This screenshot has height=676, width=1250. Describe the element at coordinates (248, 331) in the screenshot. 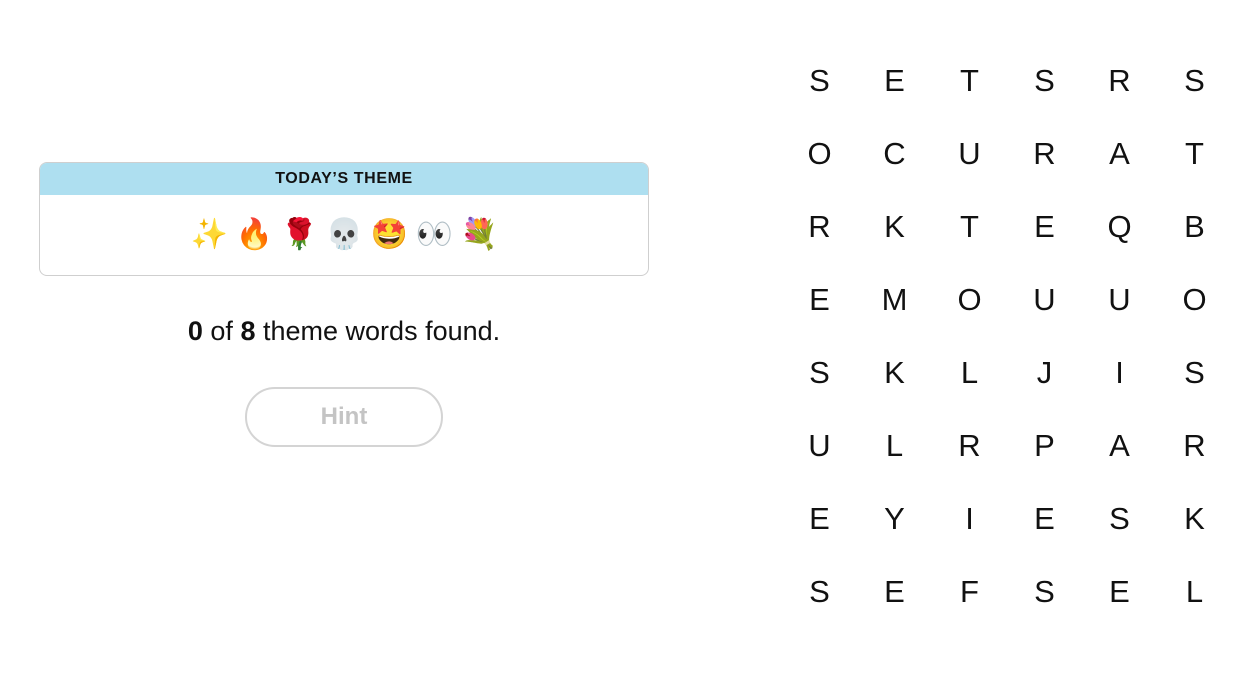

I see `total-count: 8` at that location.